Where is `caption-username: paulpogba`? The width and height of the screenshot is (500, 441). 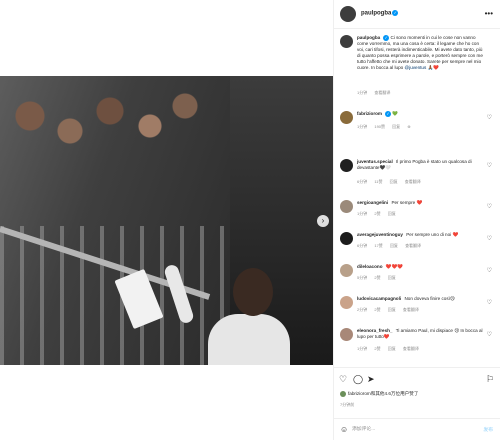 caption-username: paulpogba is located at coordinates (368, 37).